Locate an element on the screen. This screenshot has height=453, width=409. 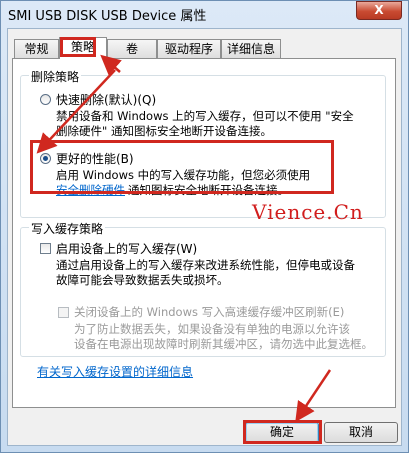
enable-write-cache-desc-2: 故障可能会导致数据丢失或损坏。 is located at coordinates (142, 280).